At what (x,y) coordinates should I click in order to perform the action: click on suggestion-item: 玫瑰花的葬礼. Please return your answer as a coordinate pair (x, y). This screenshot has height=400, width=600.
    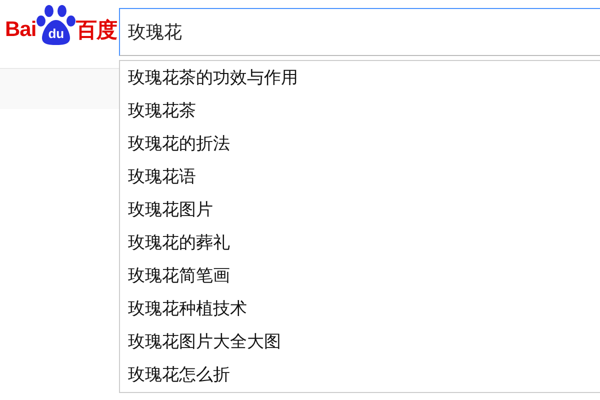
    Looking at the image, I should click on (364, 243).